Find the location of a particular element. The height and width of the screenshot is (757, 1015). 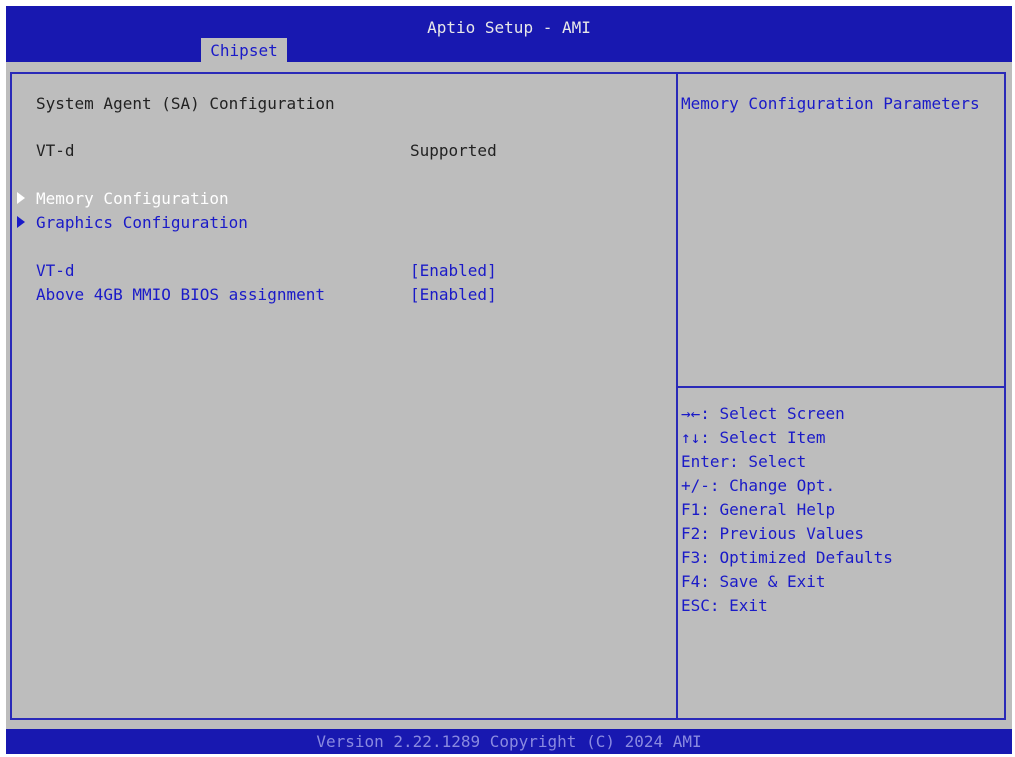

help-key-hint: F1: General Help is located at coordinates (758, 509).